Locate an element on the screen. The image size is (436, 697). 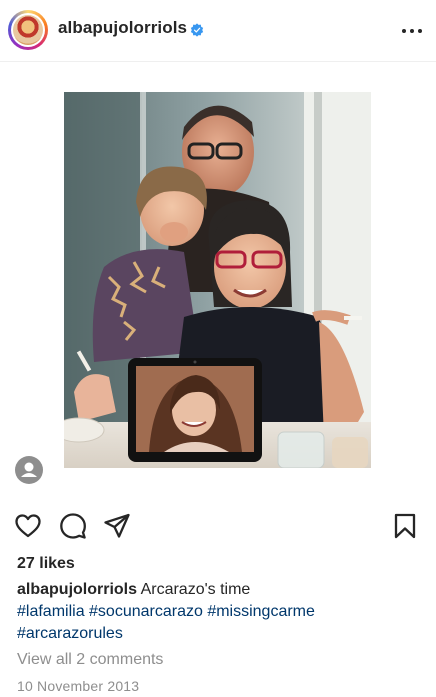
verified-badge-icon is located at coordinates (197, 30).